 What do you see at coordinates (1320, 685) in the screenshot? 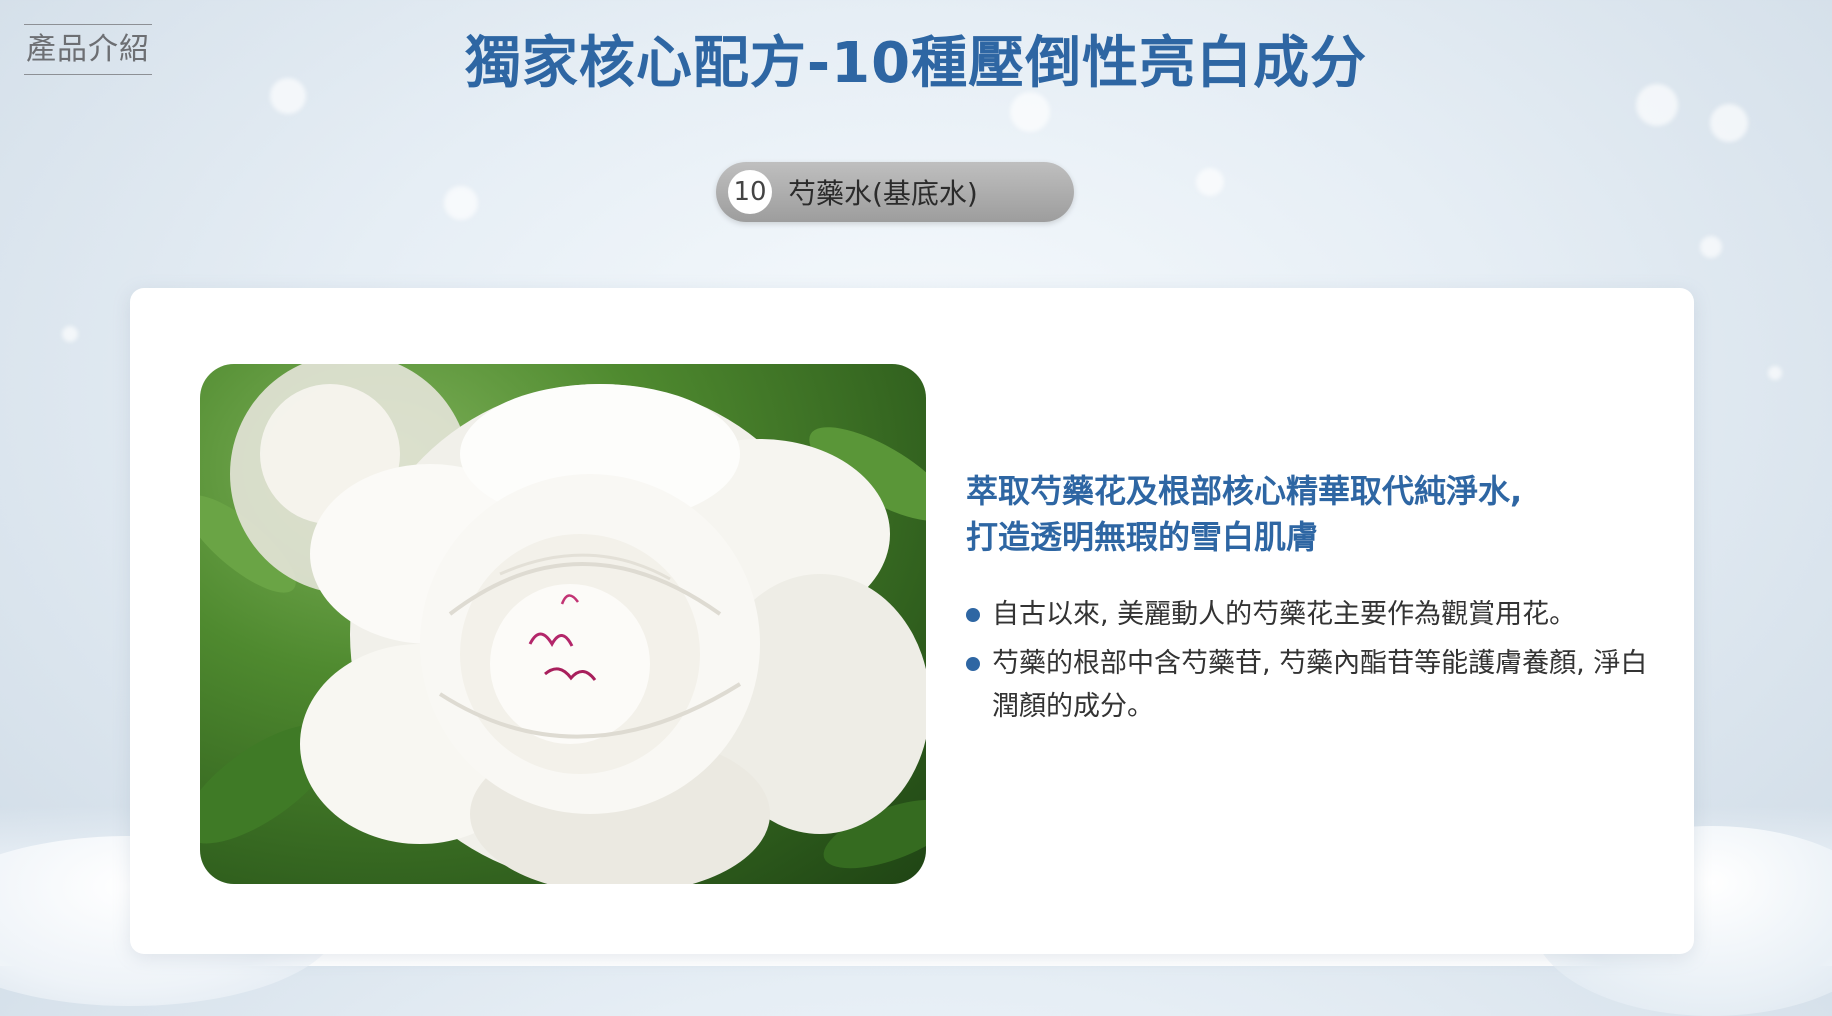
I see `bullet-text: 芍藥的根部中含芍藥苷, 芍藥內酯苷等能護膚養顏, 淨白潤顏的成分。` at bounding box center [1320, 685].